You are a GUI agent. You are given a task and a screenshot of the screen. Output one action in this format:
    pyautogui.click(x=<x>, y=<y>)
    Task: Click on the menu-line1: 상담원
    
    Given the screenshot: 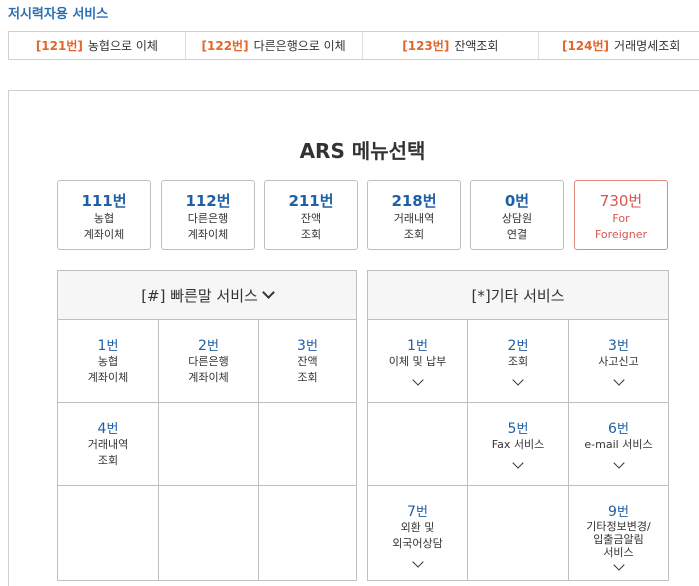 What is the action you would take?
    pyautogui.click(x=517, y=218)
    